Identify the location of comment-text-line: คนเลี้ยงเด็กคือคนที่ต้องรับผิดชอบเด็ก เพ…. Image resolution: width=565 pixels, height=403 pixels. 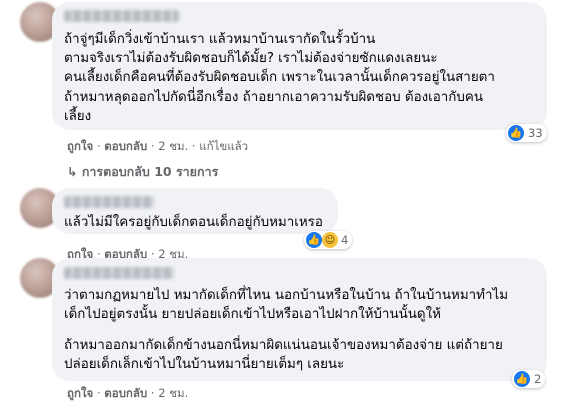
(279, 77).